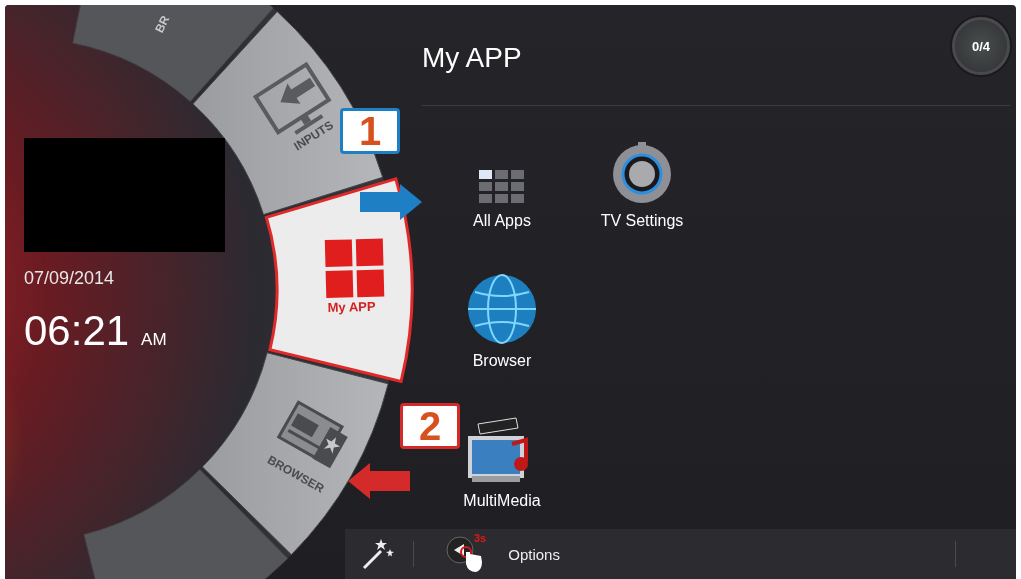 The image size is (1021, 579). I want to click on meridiem-text: AM, so click(154, 340).